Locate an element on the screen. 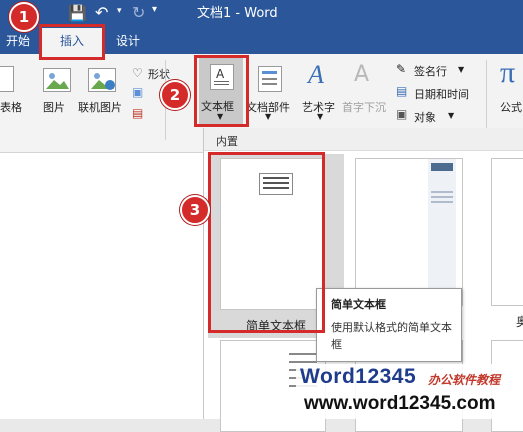 The height and width of the screenshot is (432, 523). watermark-line-2: www.word12345.com is located at coordinates (409, 405).